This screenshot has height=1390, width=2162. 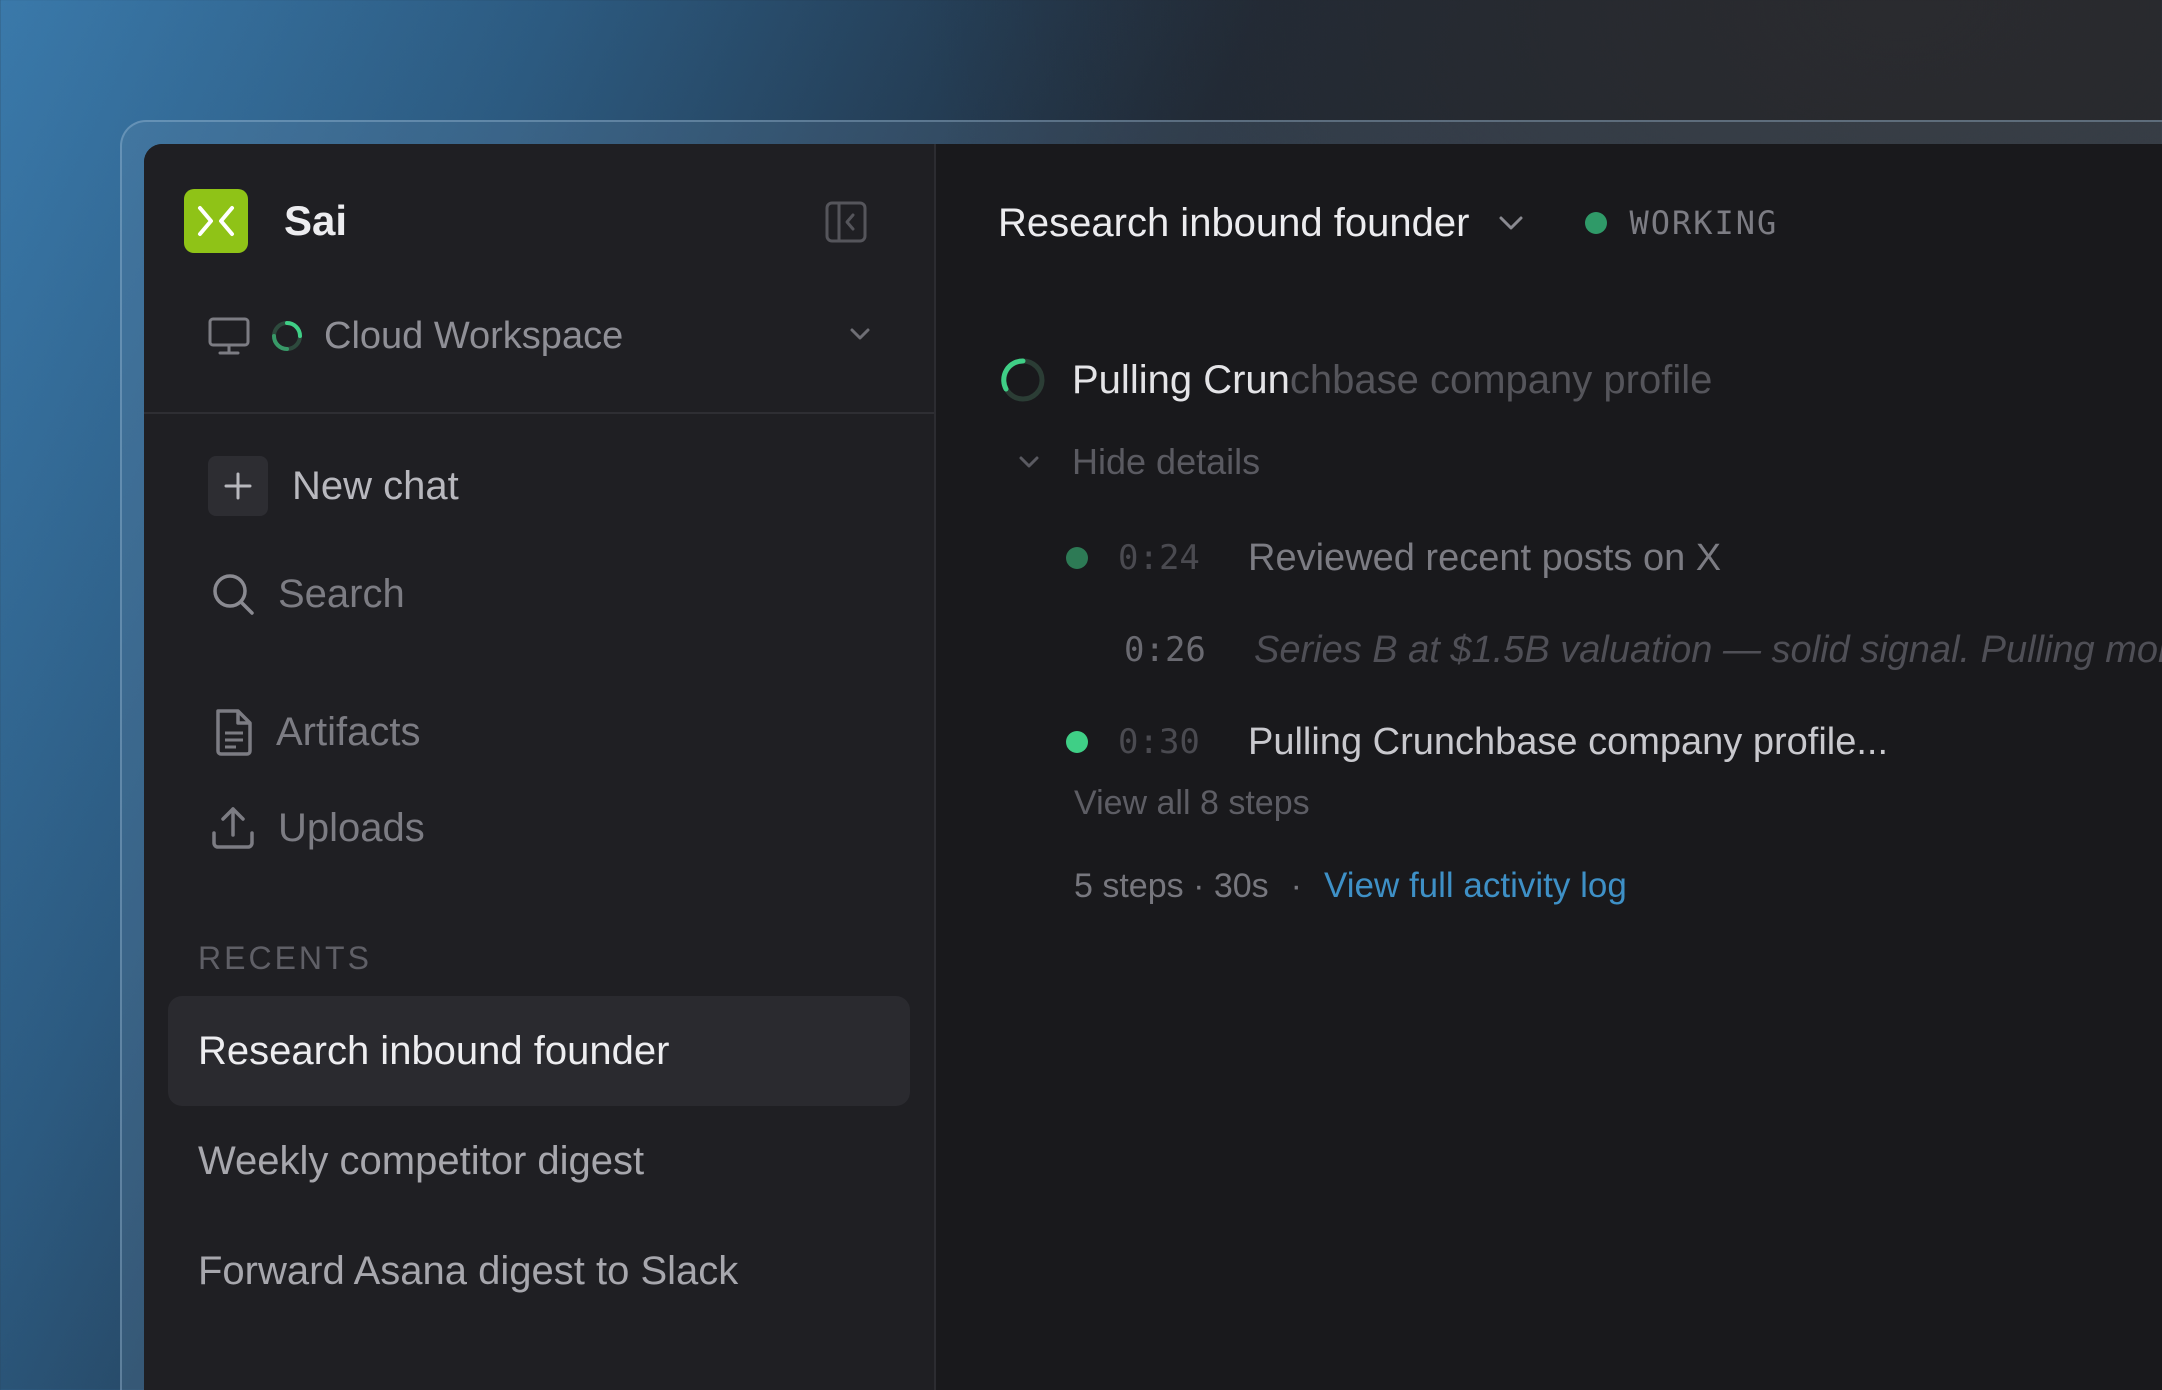 What do you see at coordinates (1165, 650) in the screenshot?
I see `step-time: 0:26` at bounding box center [1165, 650].